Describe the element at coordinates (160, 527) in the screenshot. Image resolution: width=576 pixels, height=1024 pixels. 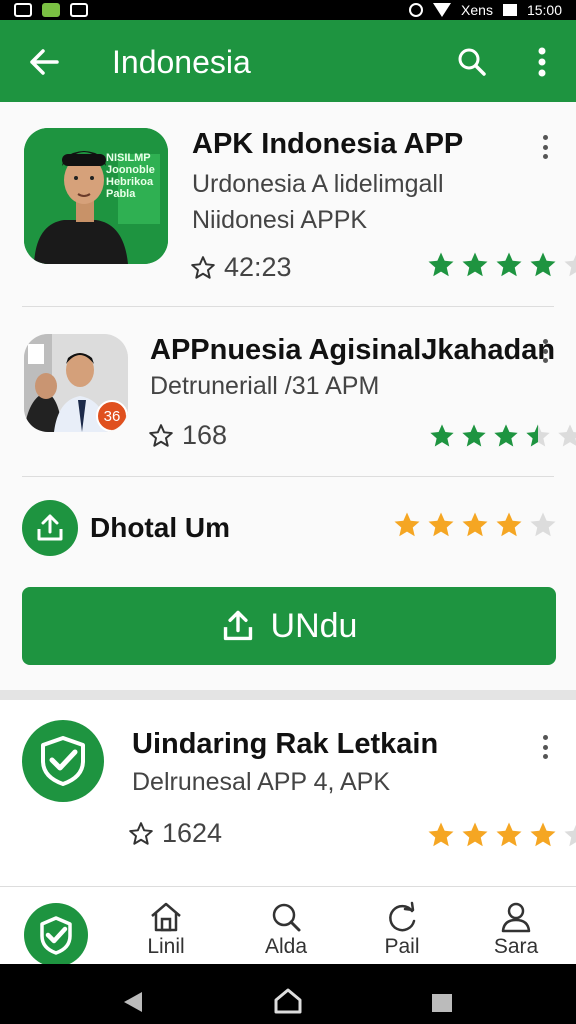
I see `download-title: Dhotal Um` at that location.